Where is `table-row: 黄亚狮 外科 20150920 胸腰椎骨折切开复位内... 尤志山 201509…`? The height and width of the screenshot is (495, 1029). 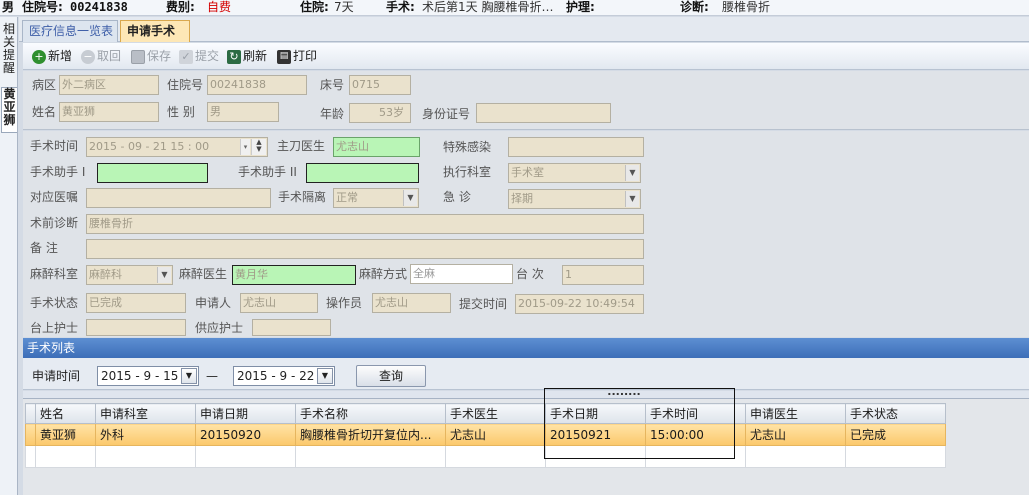 table-row: 黄亚狮 外科 20150920 胸腰椎骨折切开复位内... 尤志山 201509… is located at coordinates (485, 434).